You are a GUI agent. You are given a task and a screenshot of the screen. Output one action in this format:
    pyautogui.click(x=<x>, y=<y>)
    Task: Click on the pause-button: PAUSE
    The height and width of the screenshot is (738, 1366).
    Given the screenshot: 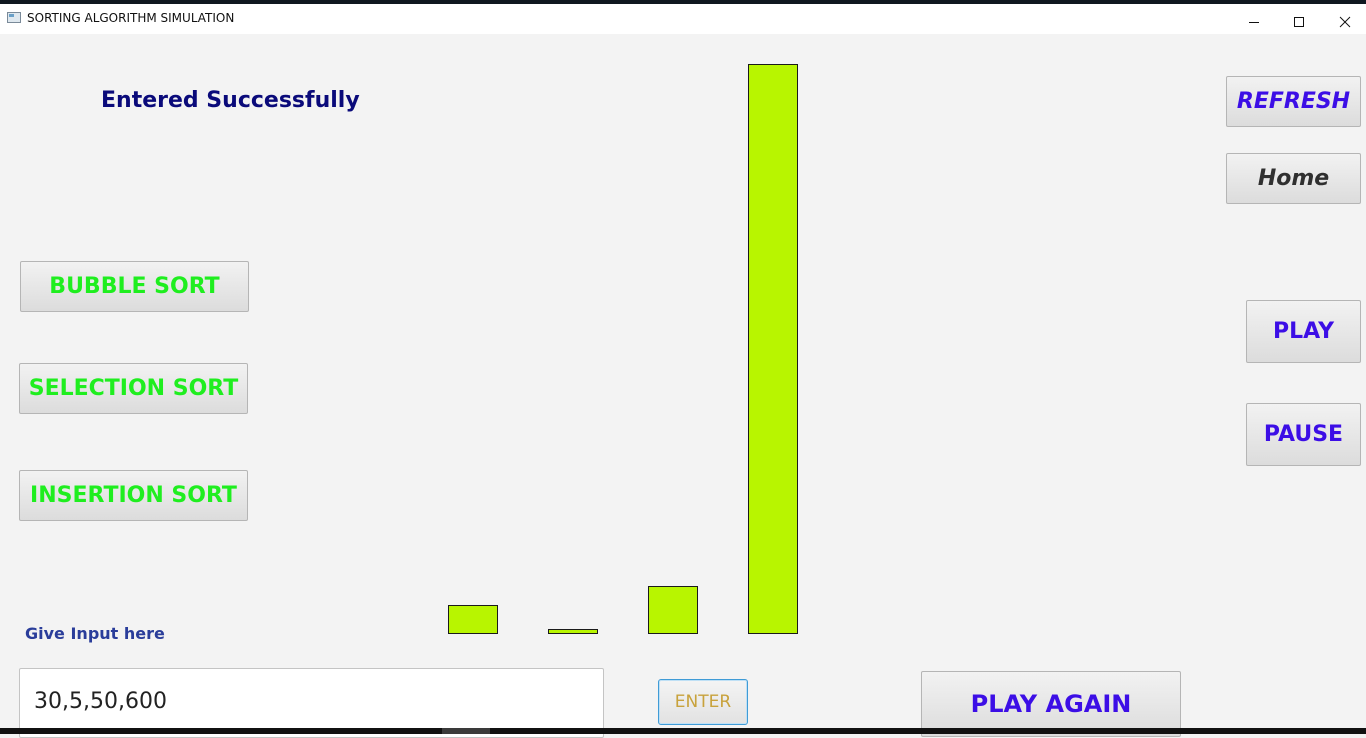 What is the action you would take?
    pyautogui.click(x=1303, y=434)
    